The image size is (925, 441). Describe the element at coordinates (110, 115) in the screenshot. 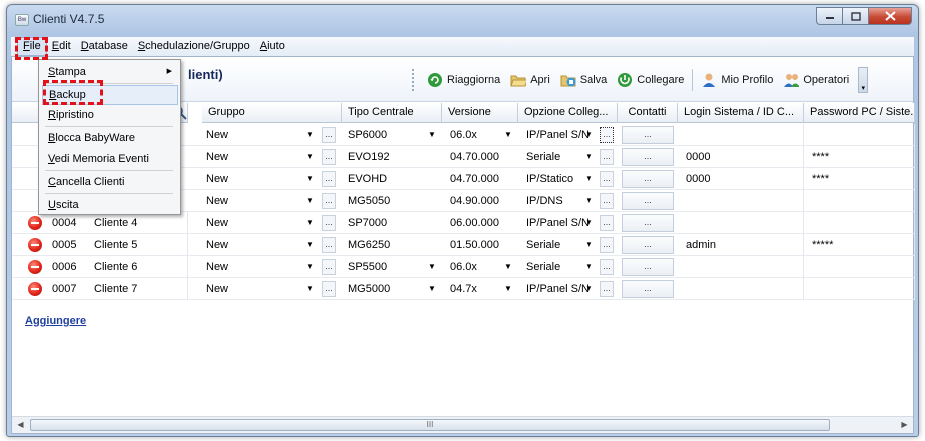

I see `menu-item-ripristino: Ripristino` at that location.